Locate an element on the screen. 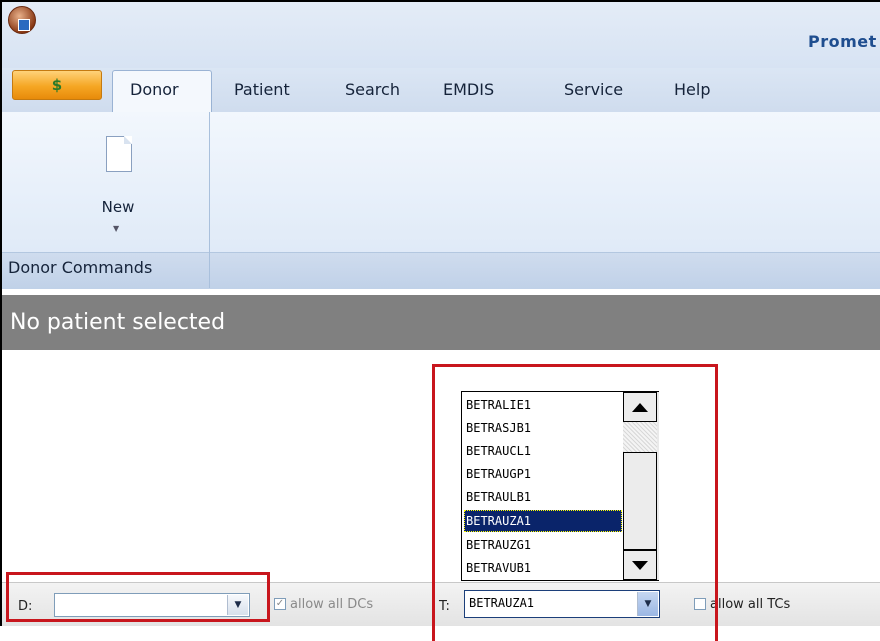  allow-all-dcs-label: allow all DCs is located at coordinates (332, 604).